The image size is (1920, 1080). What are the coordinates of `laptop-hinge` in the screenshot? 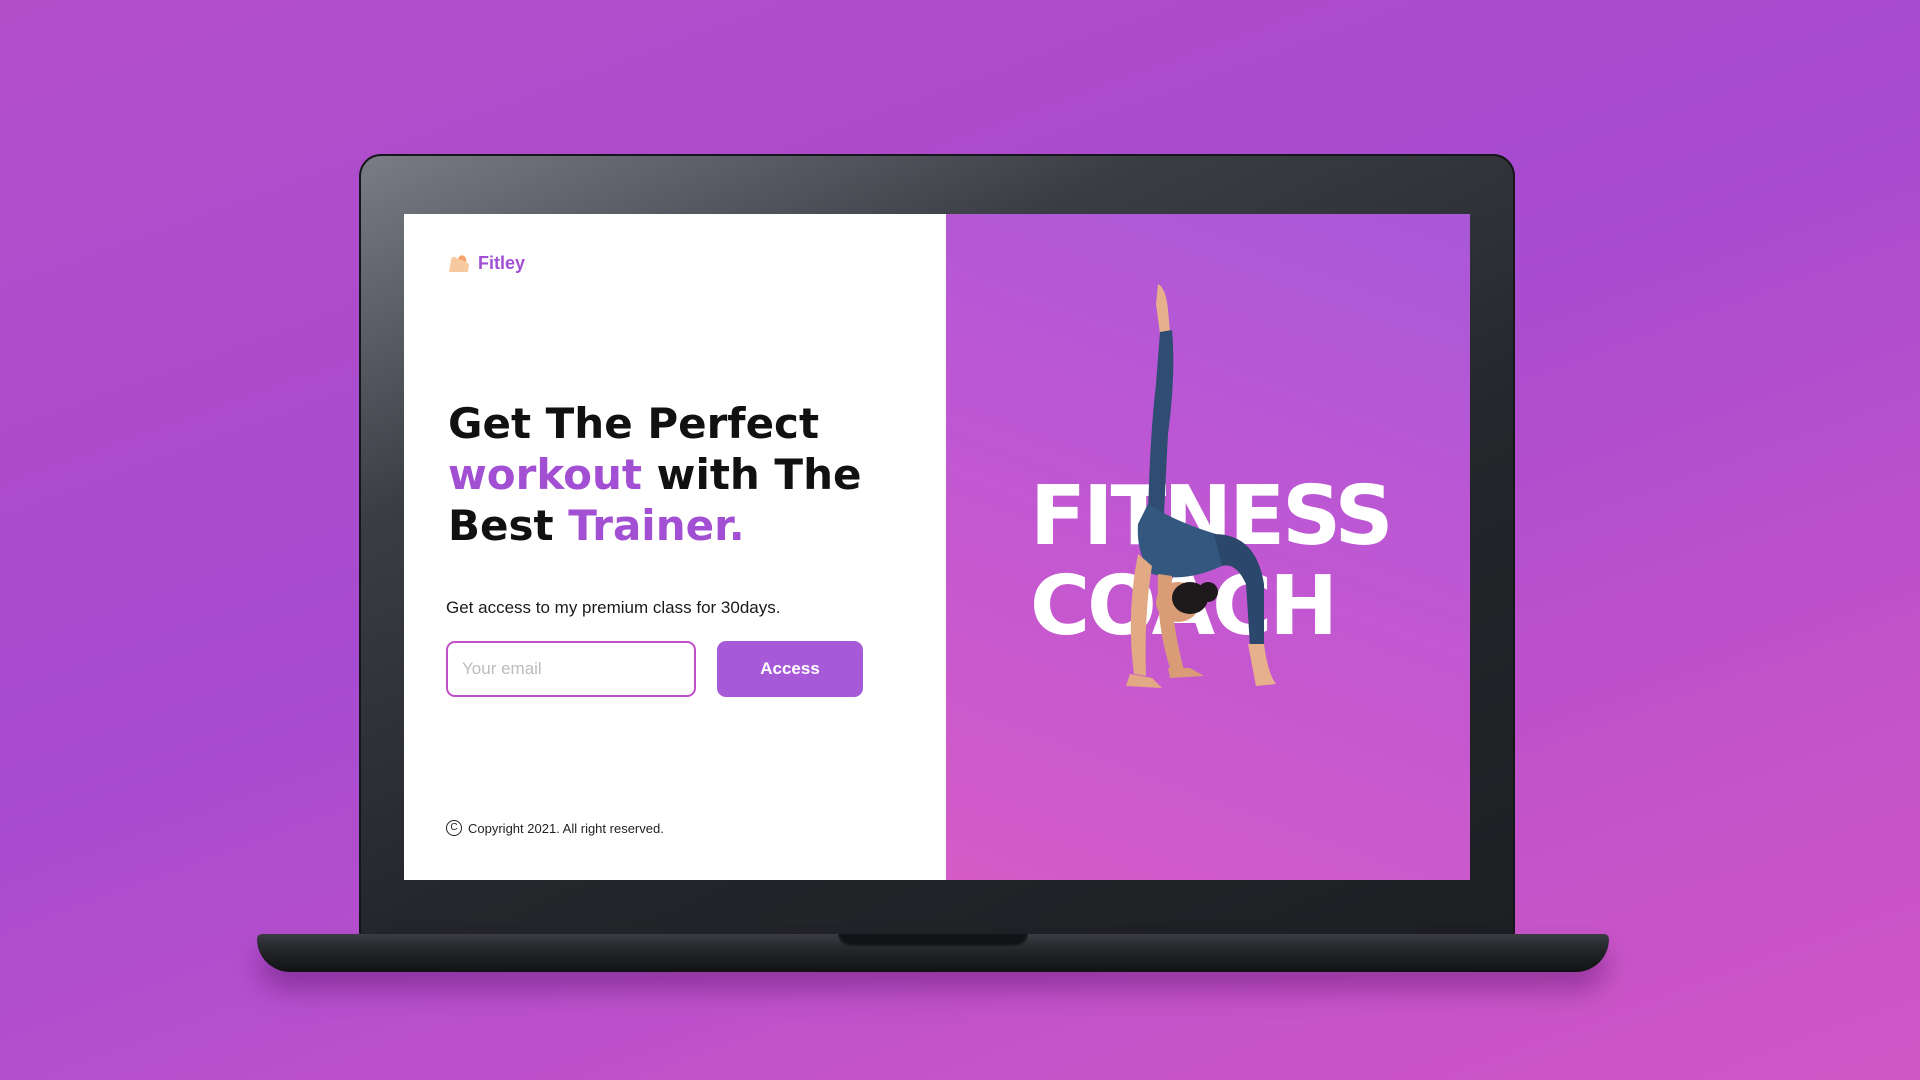 It's located at (933, 941).